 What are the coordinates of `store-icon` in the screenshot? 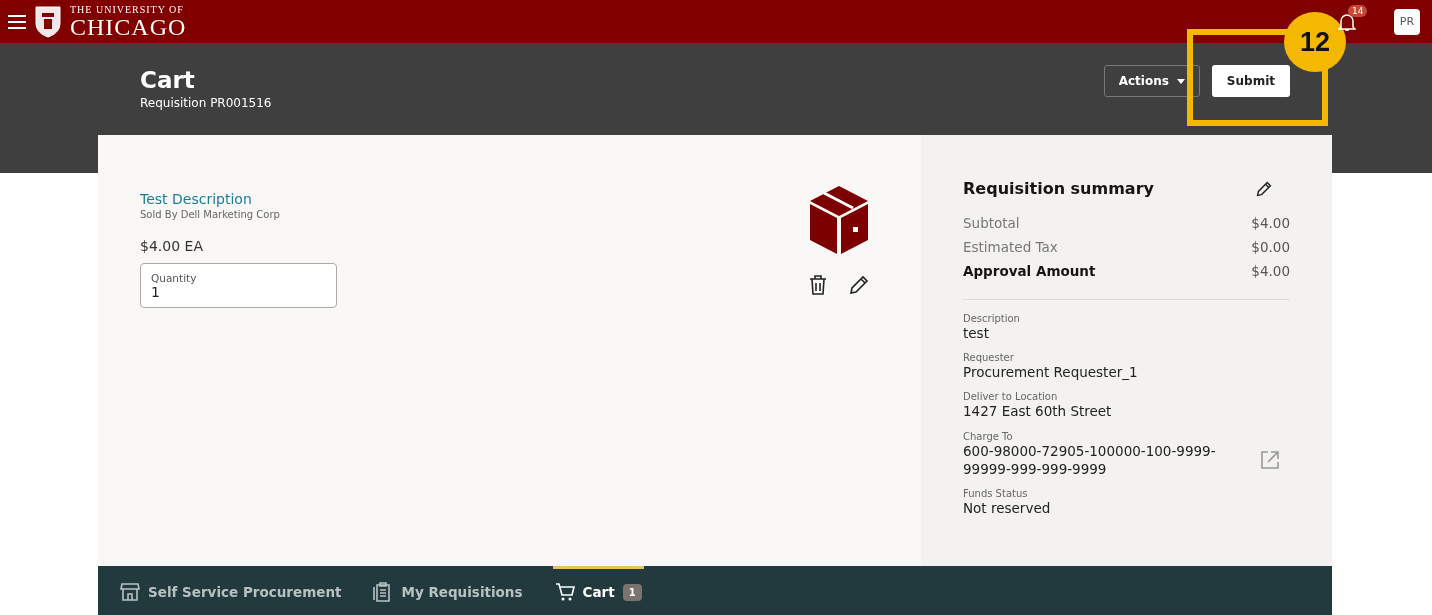 It's located at (130, 592).